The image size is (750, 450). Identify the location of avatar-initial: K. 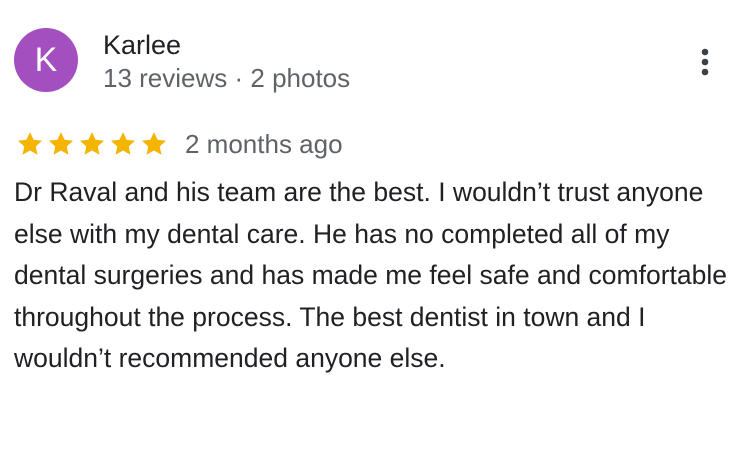
(46, 59).